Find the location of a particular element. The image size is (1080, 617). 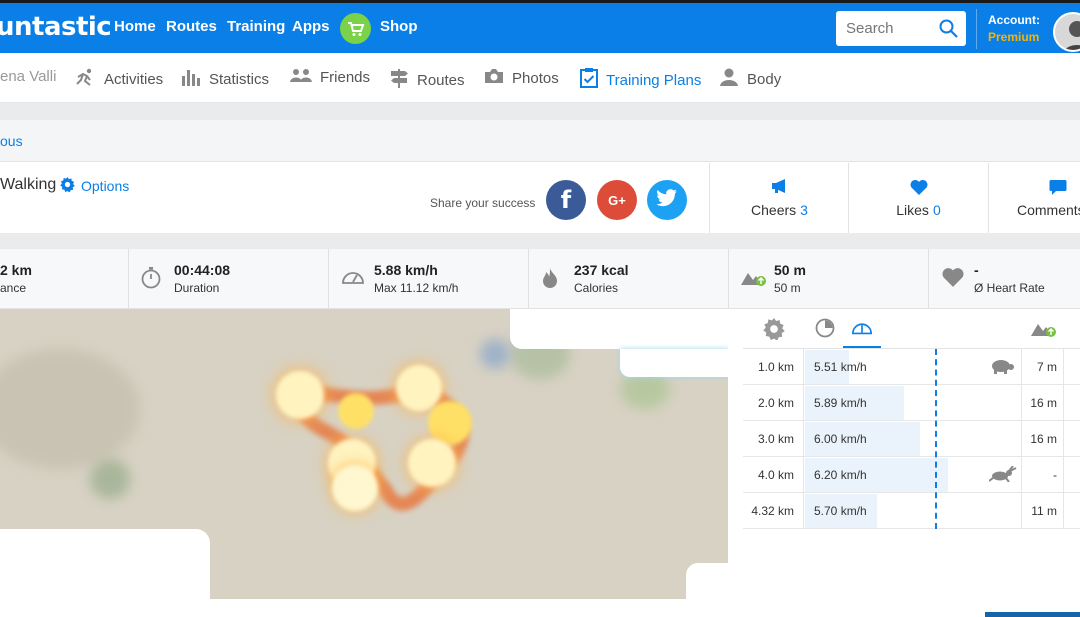

metric-value: 00:44:08 is located at coordinates (202, 270).